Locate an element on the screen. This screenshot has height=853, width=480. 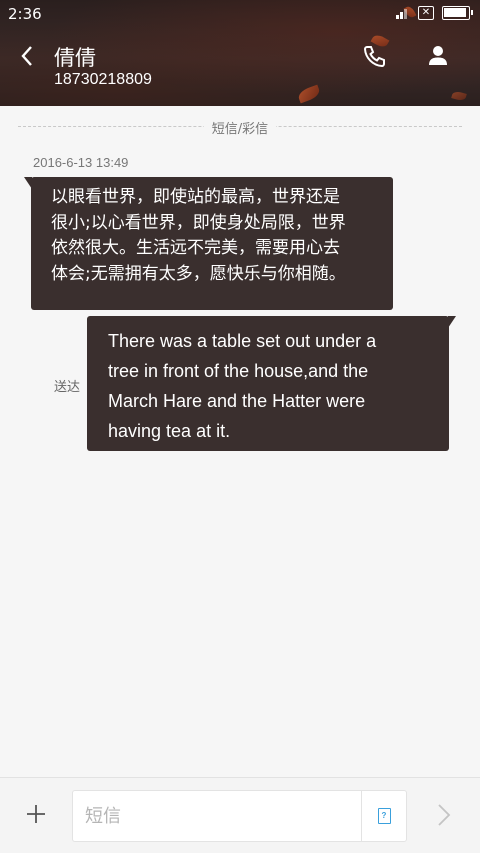
compose-bar: ? is located at coordinates (240, 815).